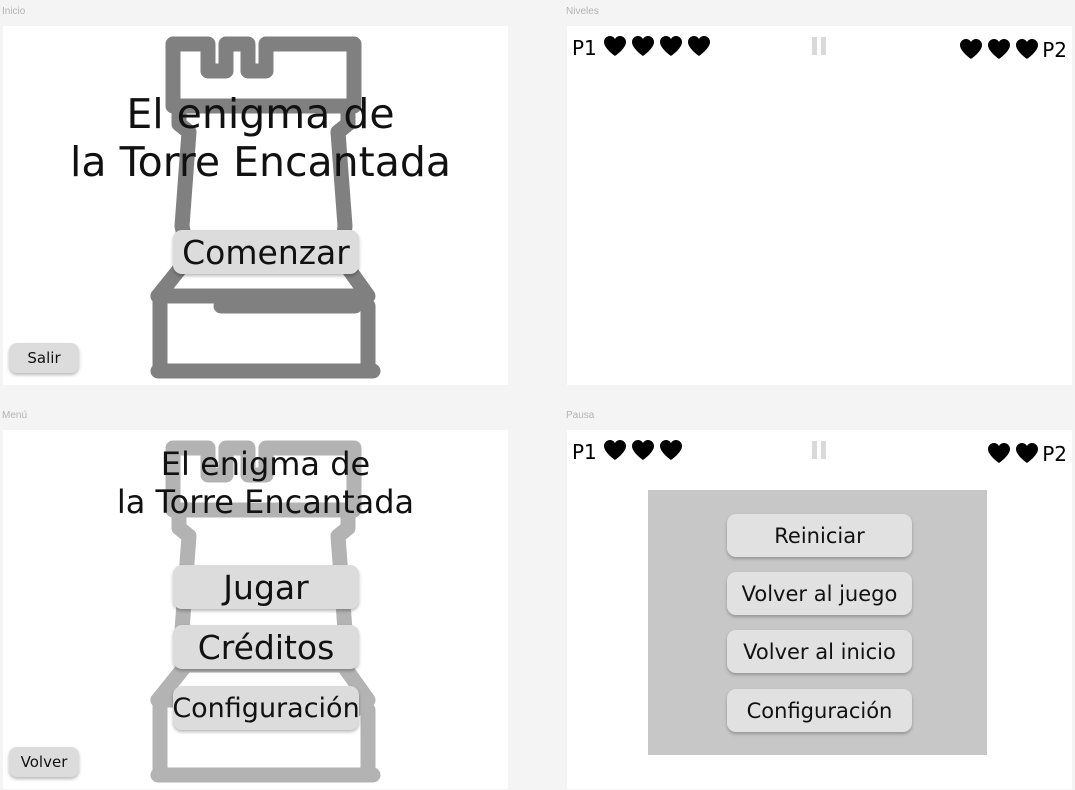  Describe the element at coordinates (266, 252) in the screenshot. I see `start-button: Comenzar` at that location.